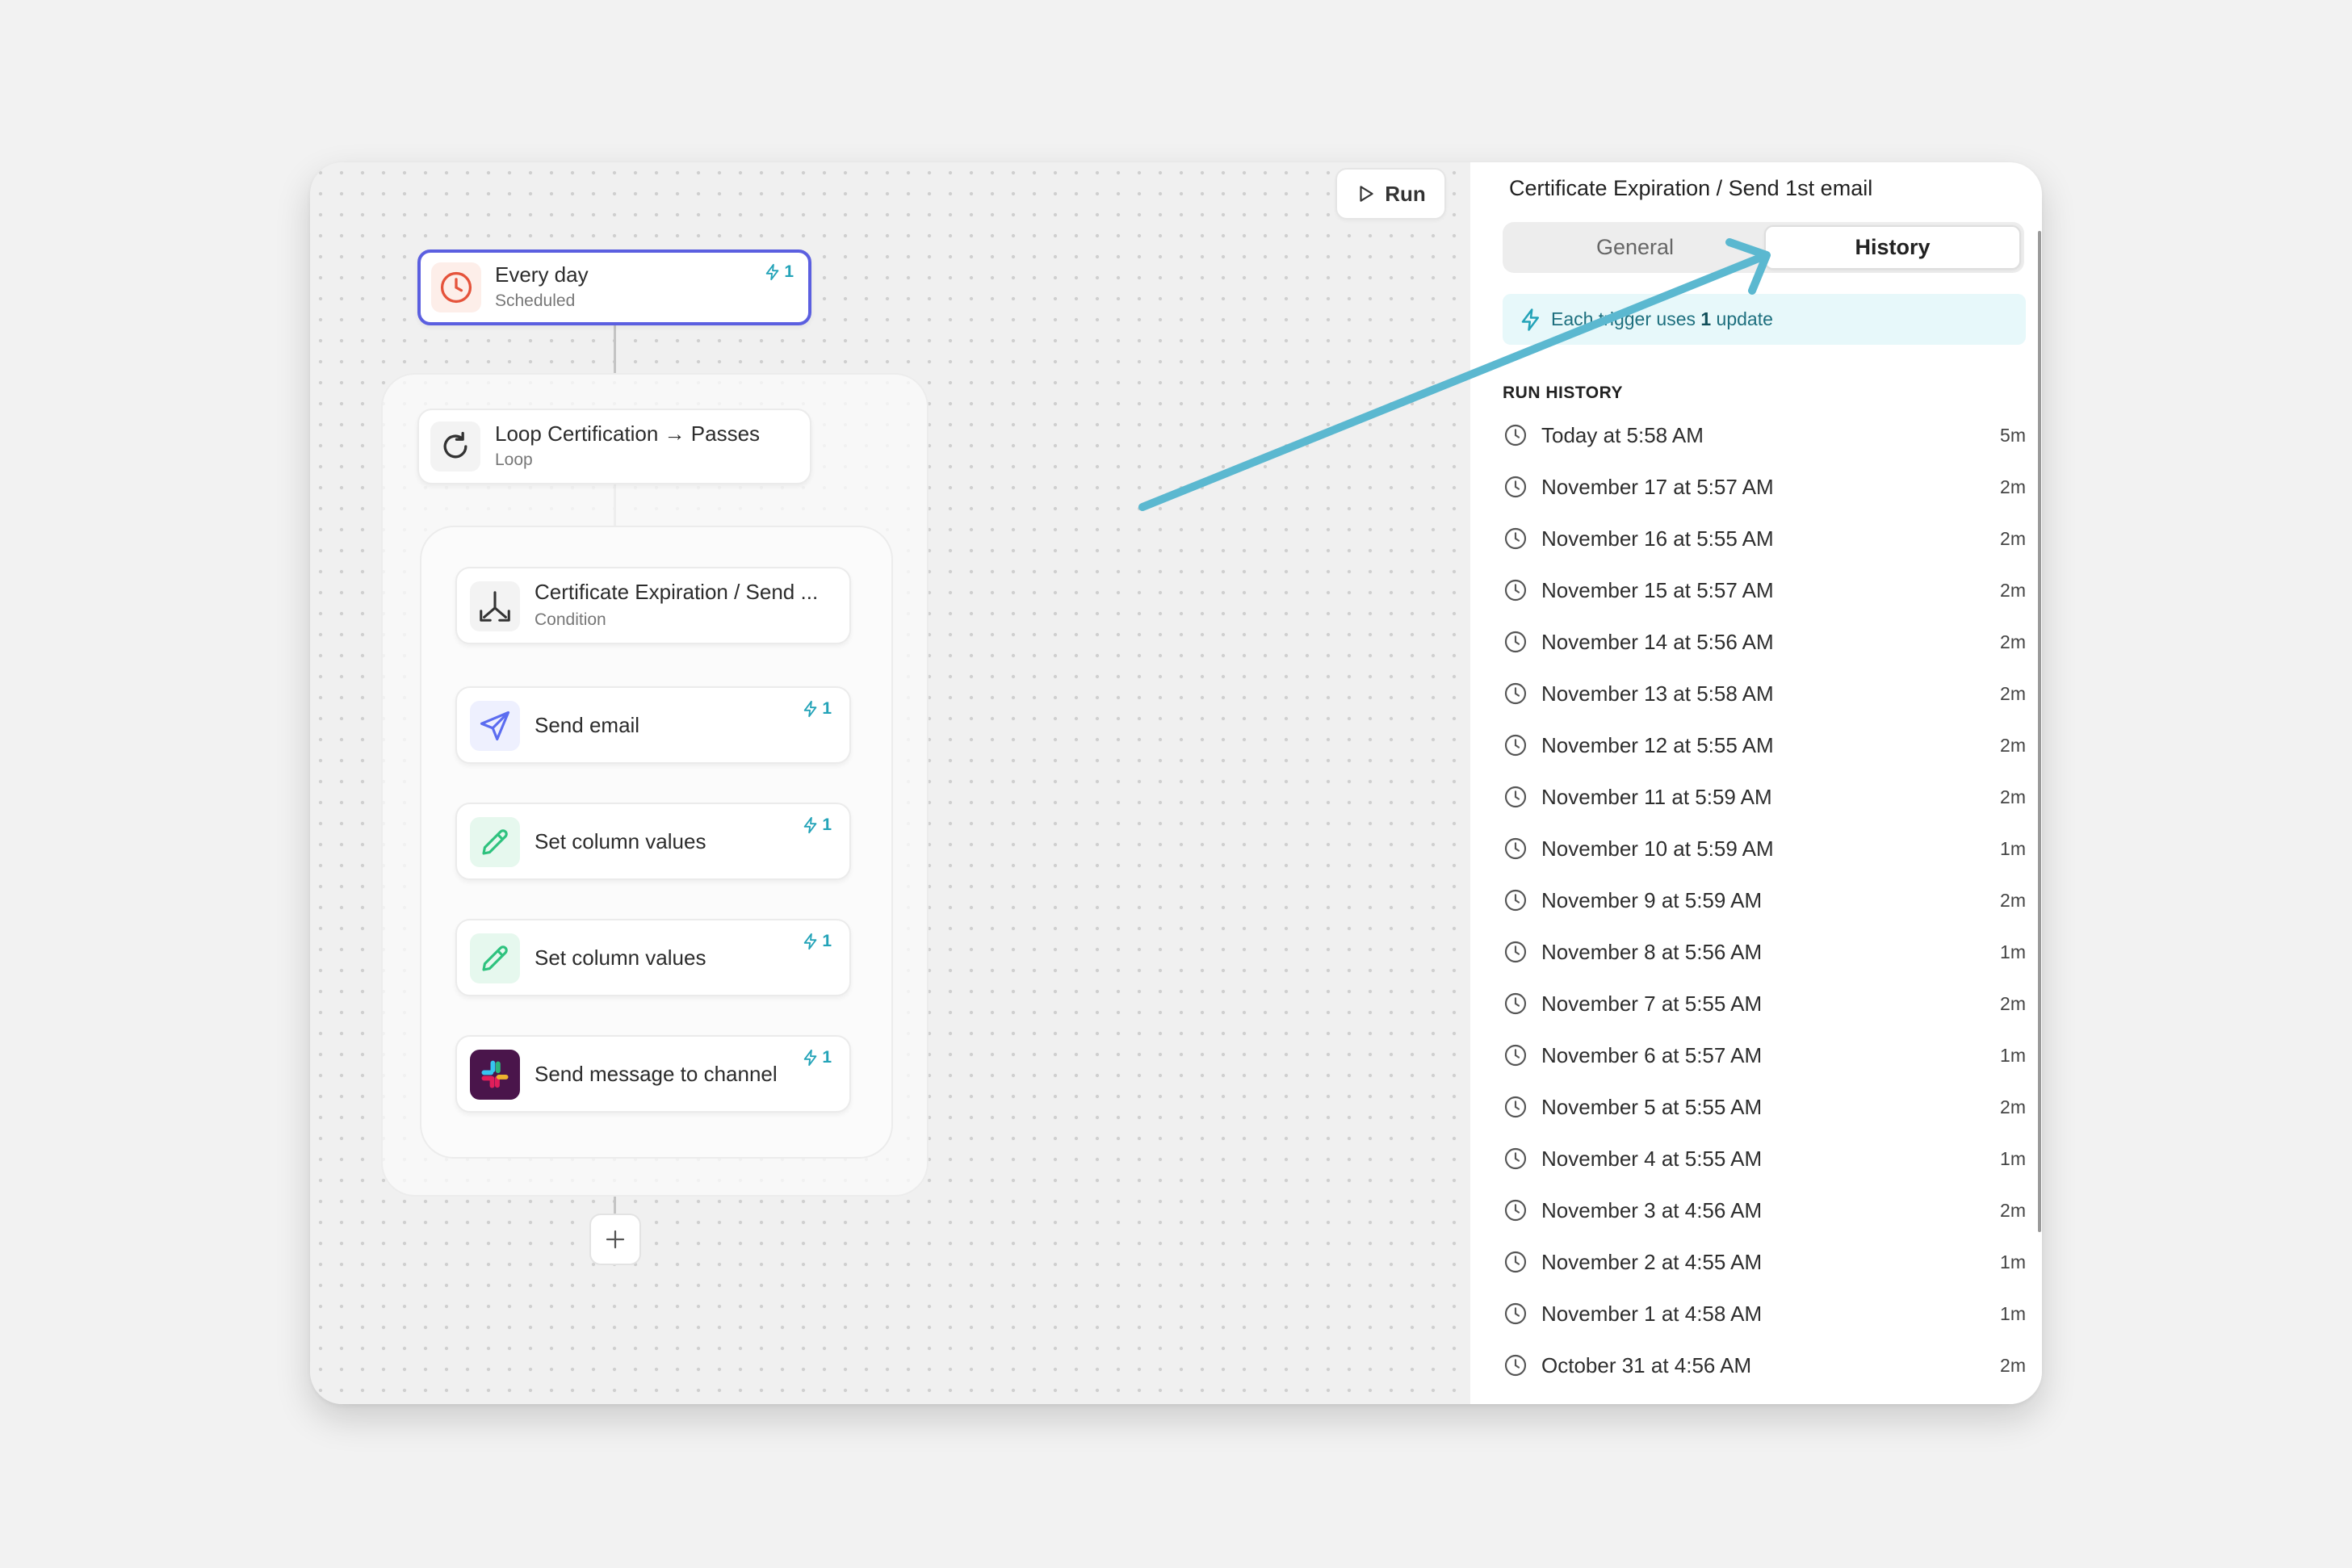 The width and height of the screenshot is (2352, 1568). What do you see at coordinates (1764, 1055) in the screenshot?
I see `history-row: November 6 at 5:57 AM 1m` at bounding box center [1764, 1055].